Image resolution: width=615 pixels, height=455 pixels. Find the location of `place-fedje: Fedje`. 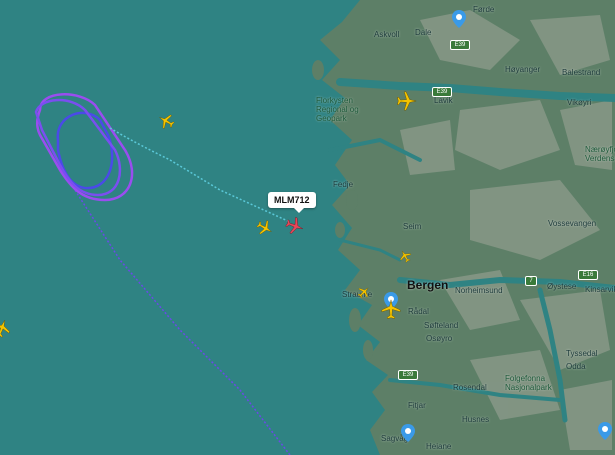

place-fedje: Fedje is located at coordinates (343, 184).